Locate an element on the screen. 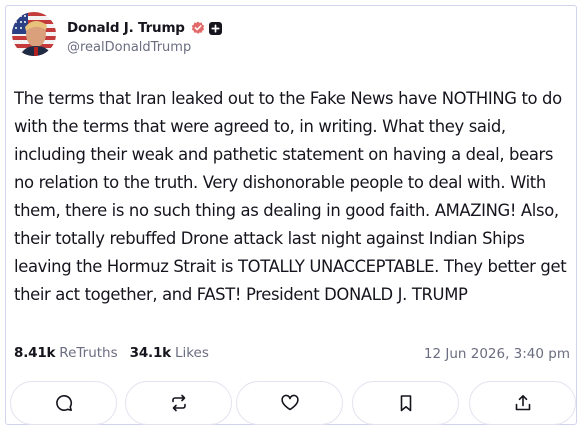 The image size is (582, 437). likes-count: 34.1k is located at coordinates (150, 353).